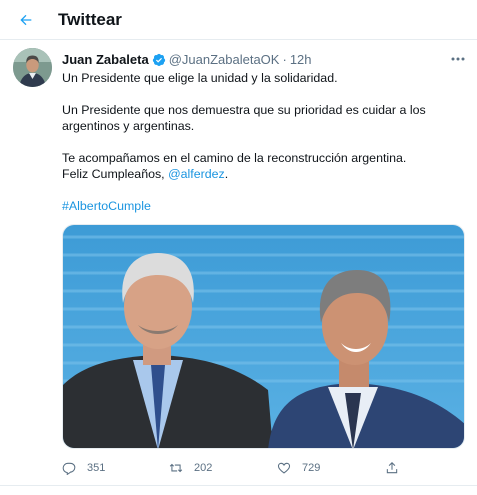  I want to click on retweet-button: 202, so click(190, 468).